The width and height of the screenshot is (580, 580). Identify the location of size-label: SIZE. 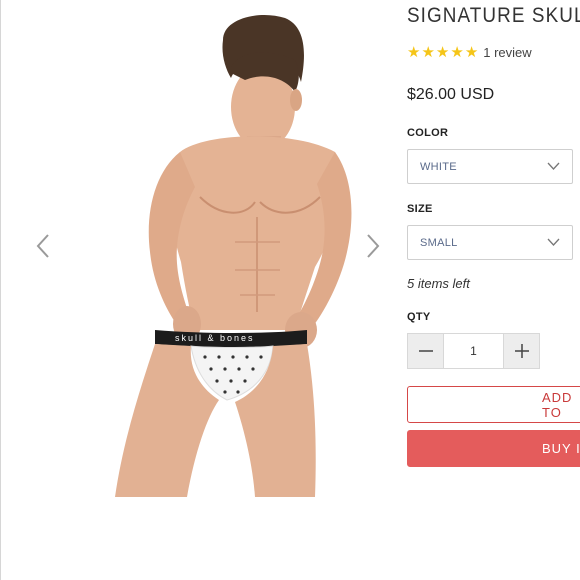
(420, 209).